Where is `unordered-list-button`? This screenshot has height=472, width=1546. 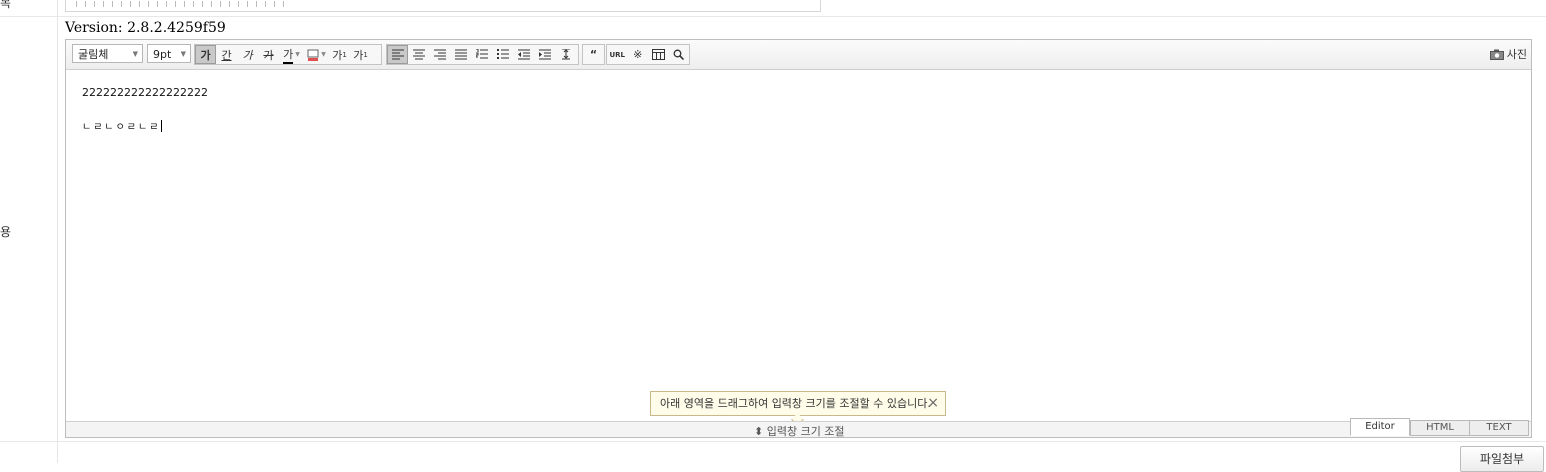 unordered-list-button is located at coordinates (502, 54).